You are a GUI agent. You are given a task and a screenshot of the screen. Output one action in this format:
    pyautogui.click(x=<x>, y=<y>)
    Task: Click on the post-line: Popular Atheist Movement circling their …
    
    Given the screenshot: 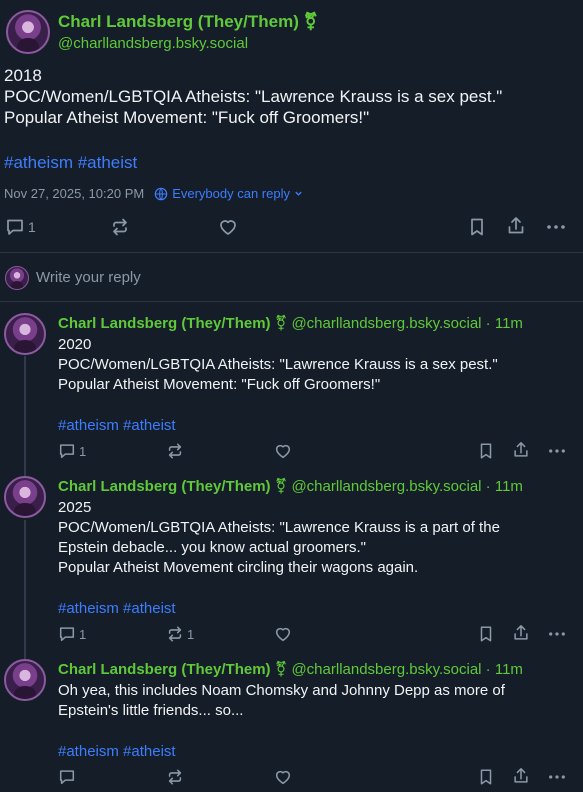 What is the action you would take?
    pyautogui.click(x=238, y=567)
    